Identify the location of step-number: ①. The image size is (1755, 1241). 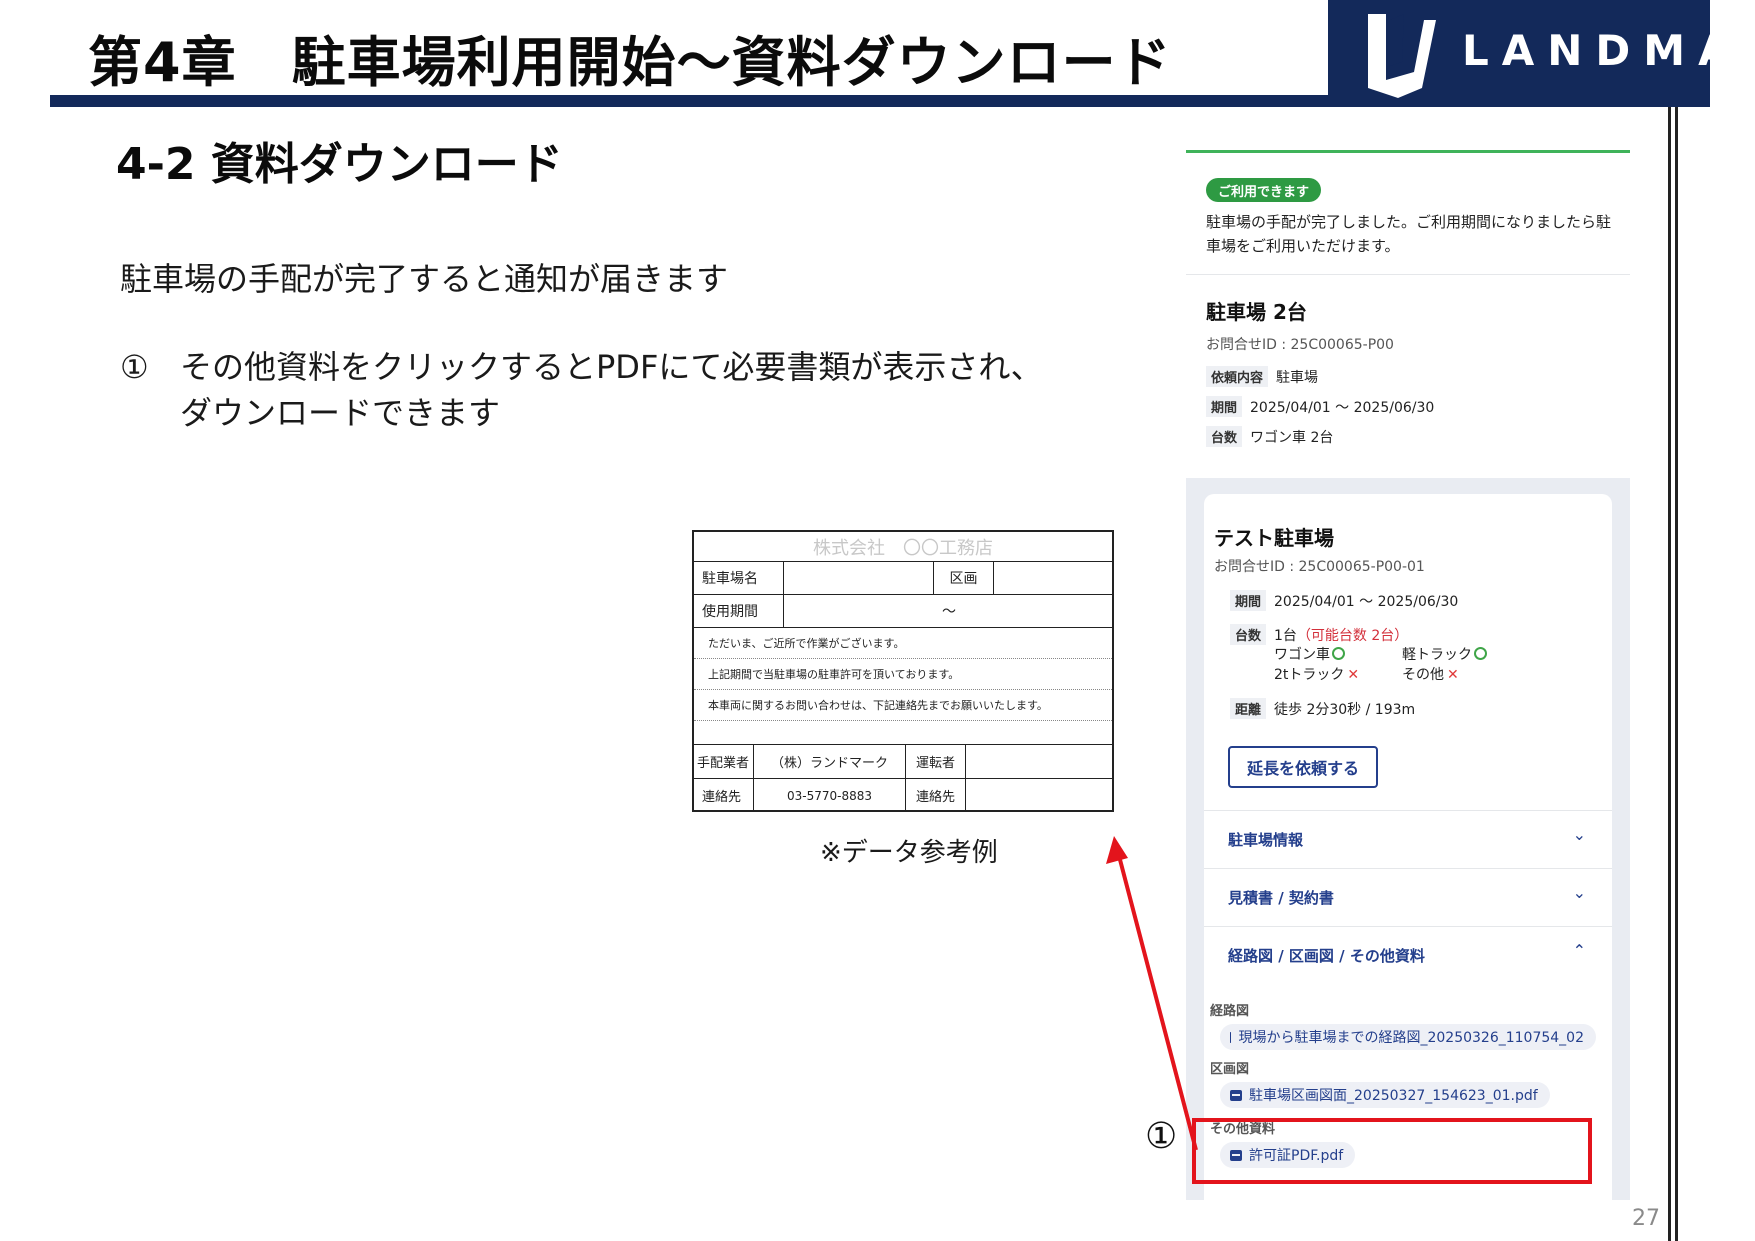
(134, 367).